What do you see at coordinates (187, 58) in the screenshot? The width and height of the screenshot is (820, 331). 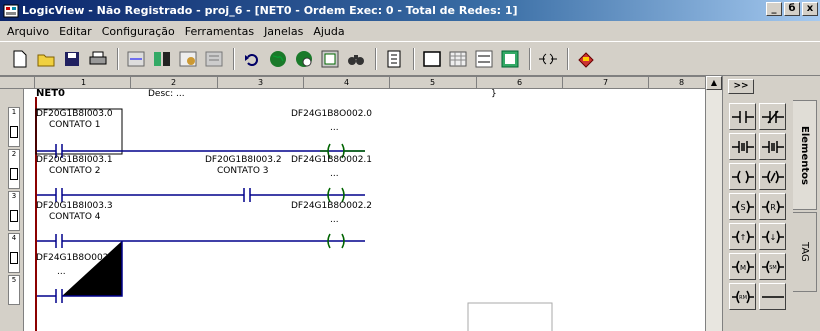 I see `compile-icon` at bounding box center [187, 58].